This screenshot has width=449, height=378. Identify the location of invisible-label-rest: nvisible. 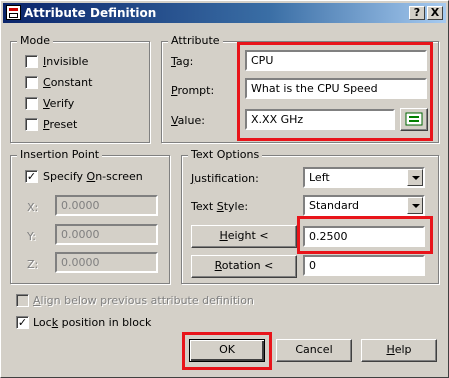
(67, 61).